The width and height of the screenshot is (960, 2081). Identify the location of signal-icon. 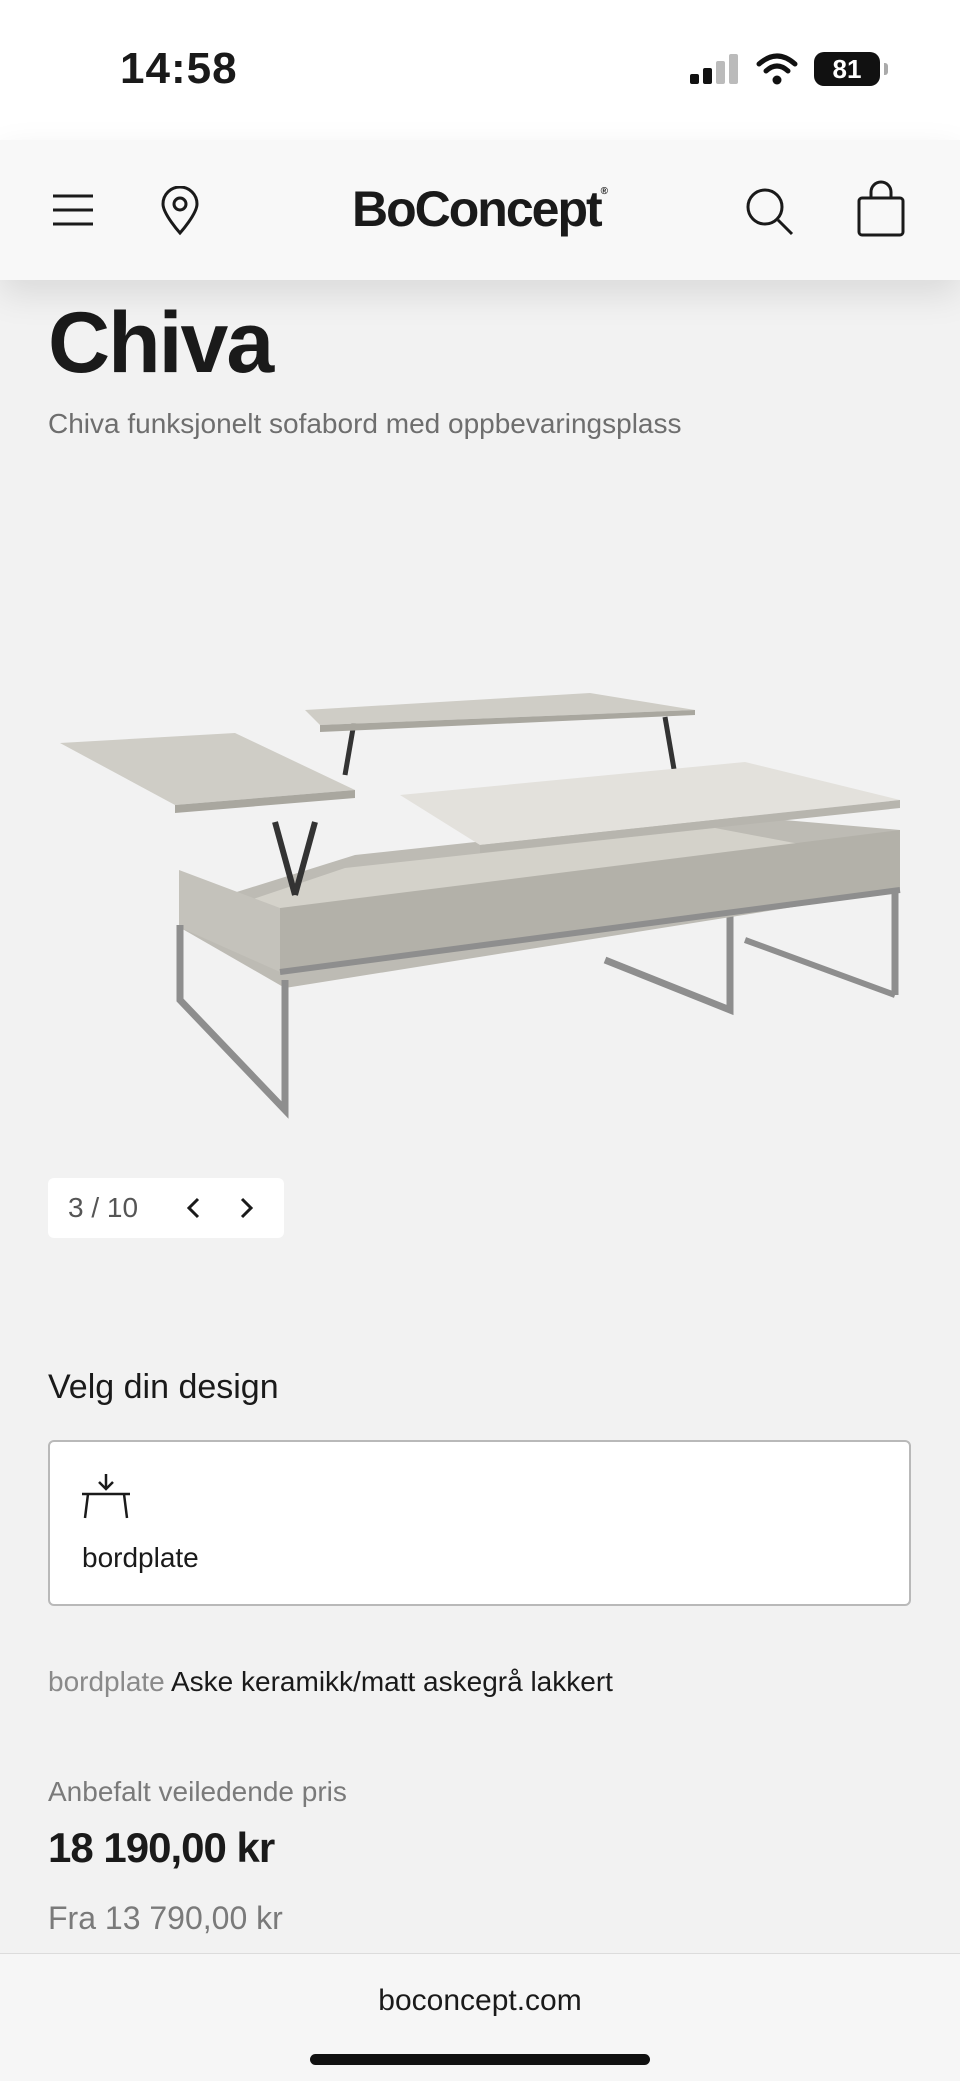
(714, 69).